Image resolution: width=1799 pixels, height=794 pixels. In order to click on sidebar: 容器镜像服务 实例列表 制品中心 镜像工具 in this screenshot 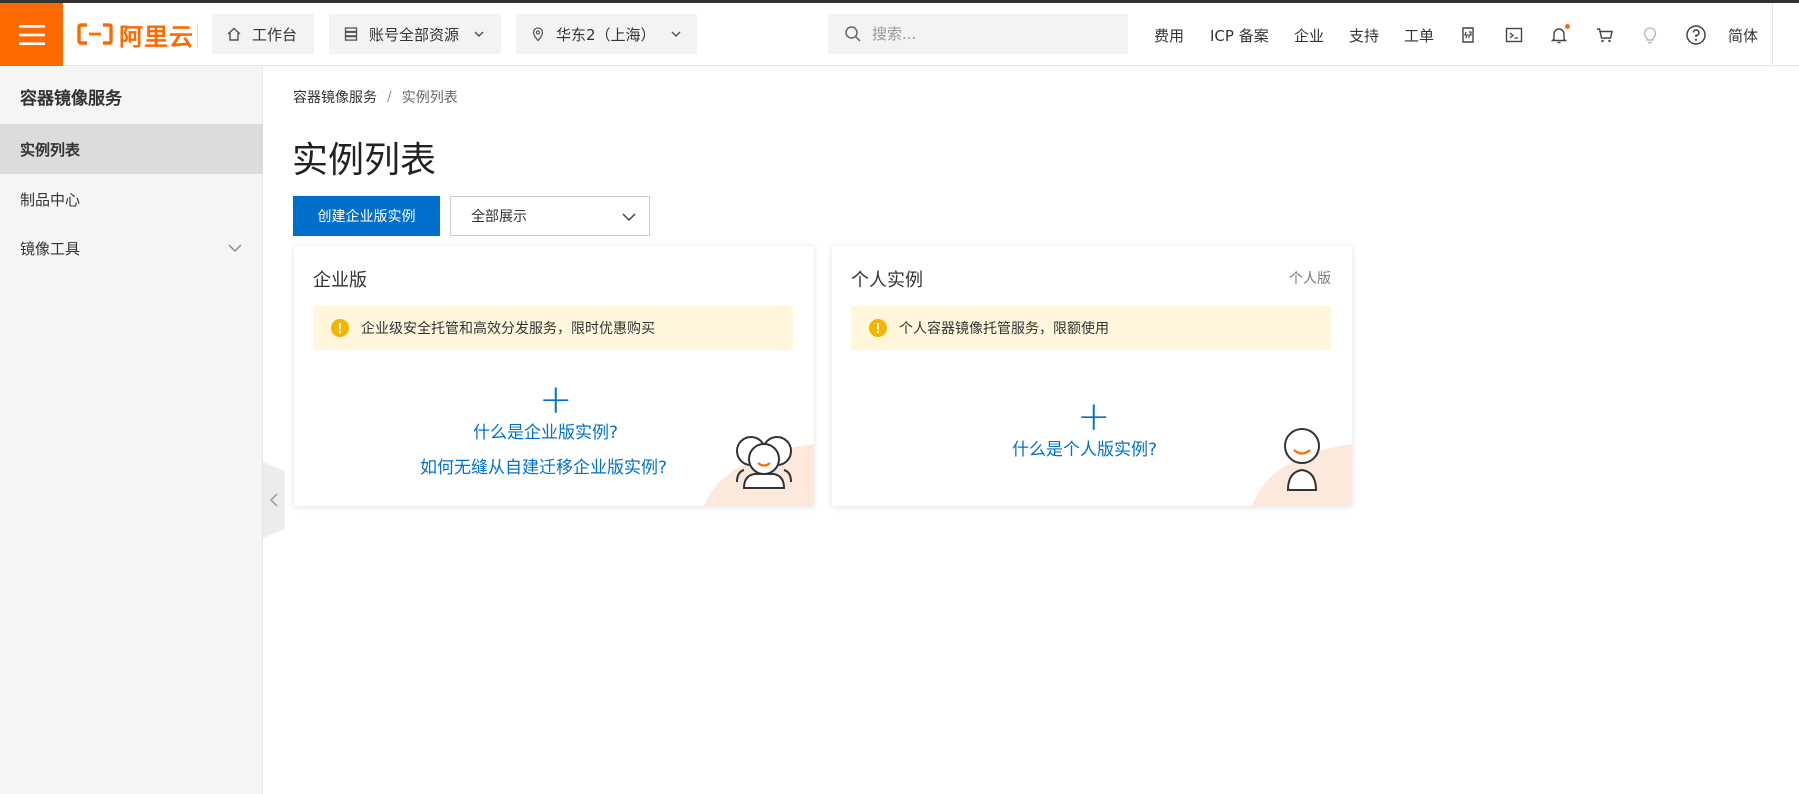, I will do `click(131, 430)`.